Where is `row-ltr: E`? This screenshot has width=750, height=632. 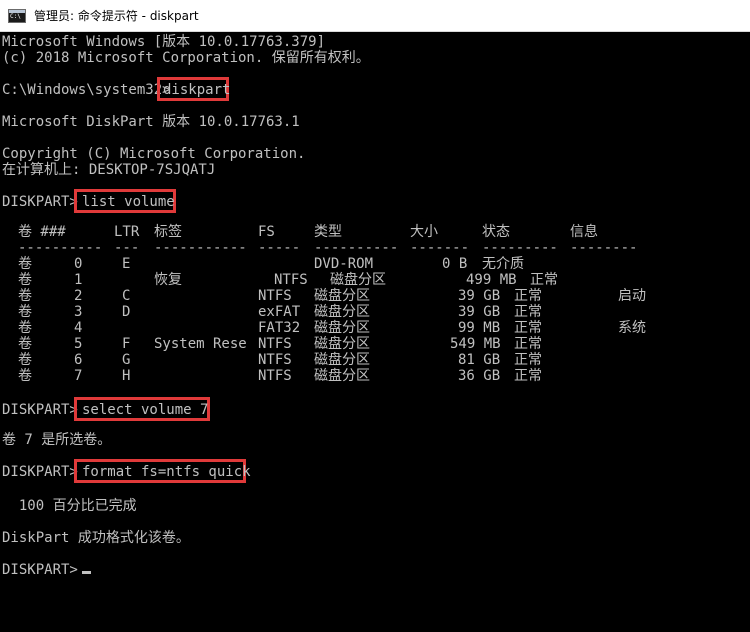 row-ltr: E is located at coordinates (126, 264).